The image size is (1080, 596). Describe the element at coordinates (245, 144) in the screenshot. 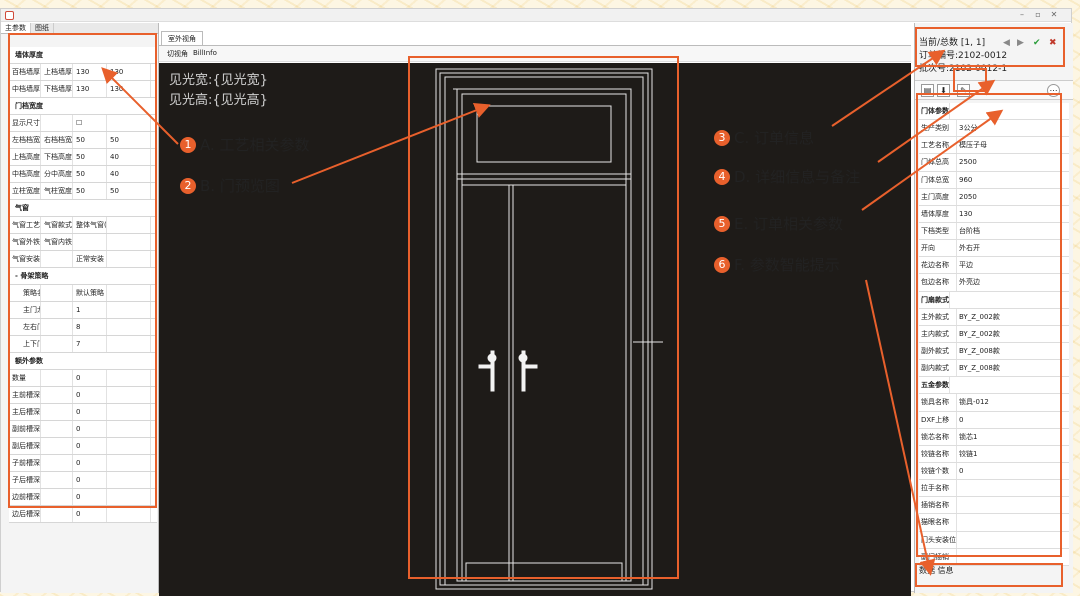

I see `annotation-process-params: 1 A. 工艺相关参数` at that location.